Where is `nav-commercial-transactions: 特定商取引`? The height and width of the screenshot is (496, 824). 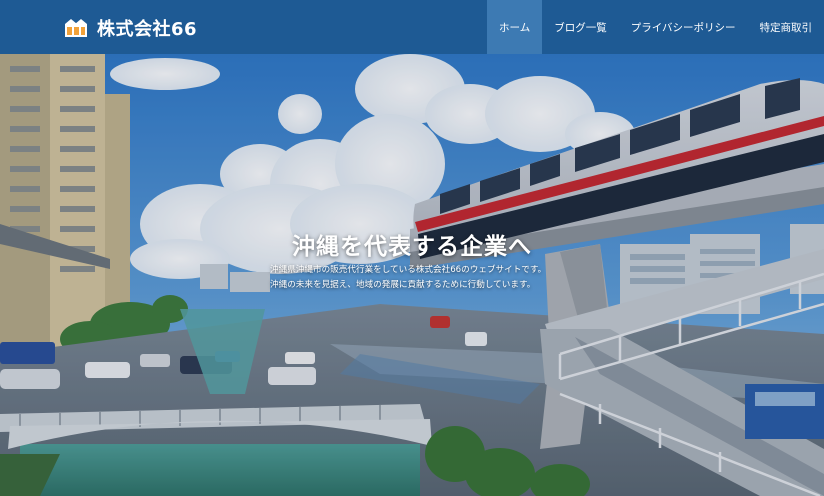 nav-commercial-transactions: 特定商取引 is located at coordinates (786, 27).